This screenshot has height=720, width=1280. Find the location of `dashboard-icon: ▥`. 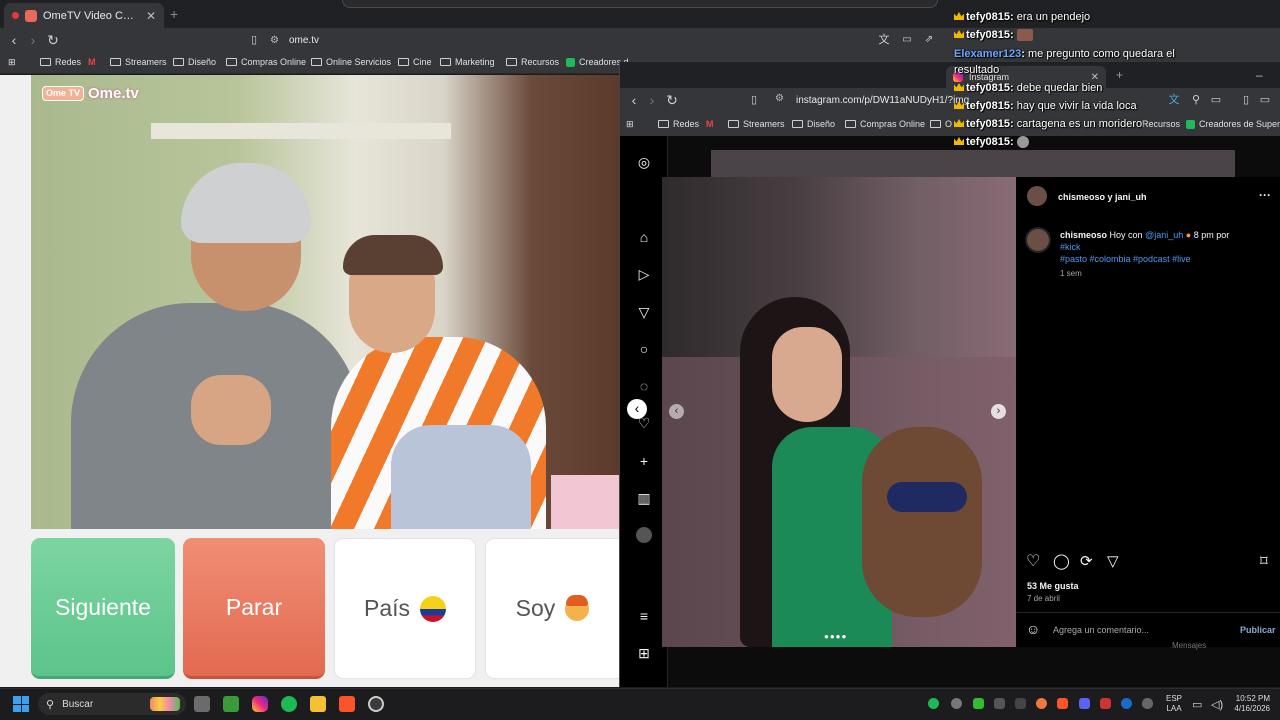

dashboard-icon: ▥ is located at coordinates (644, 498).